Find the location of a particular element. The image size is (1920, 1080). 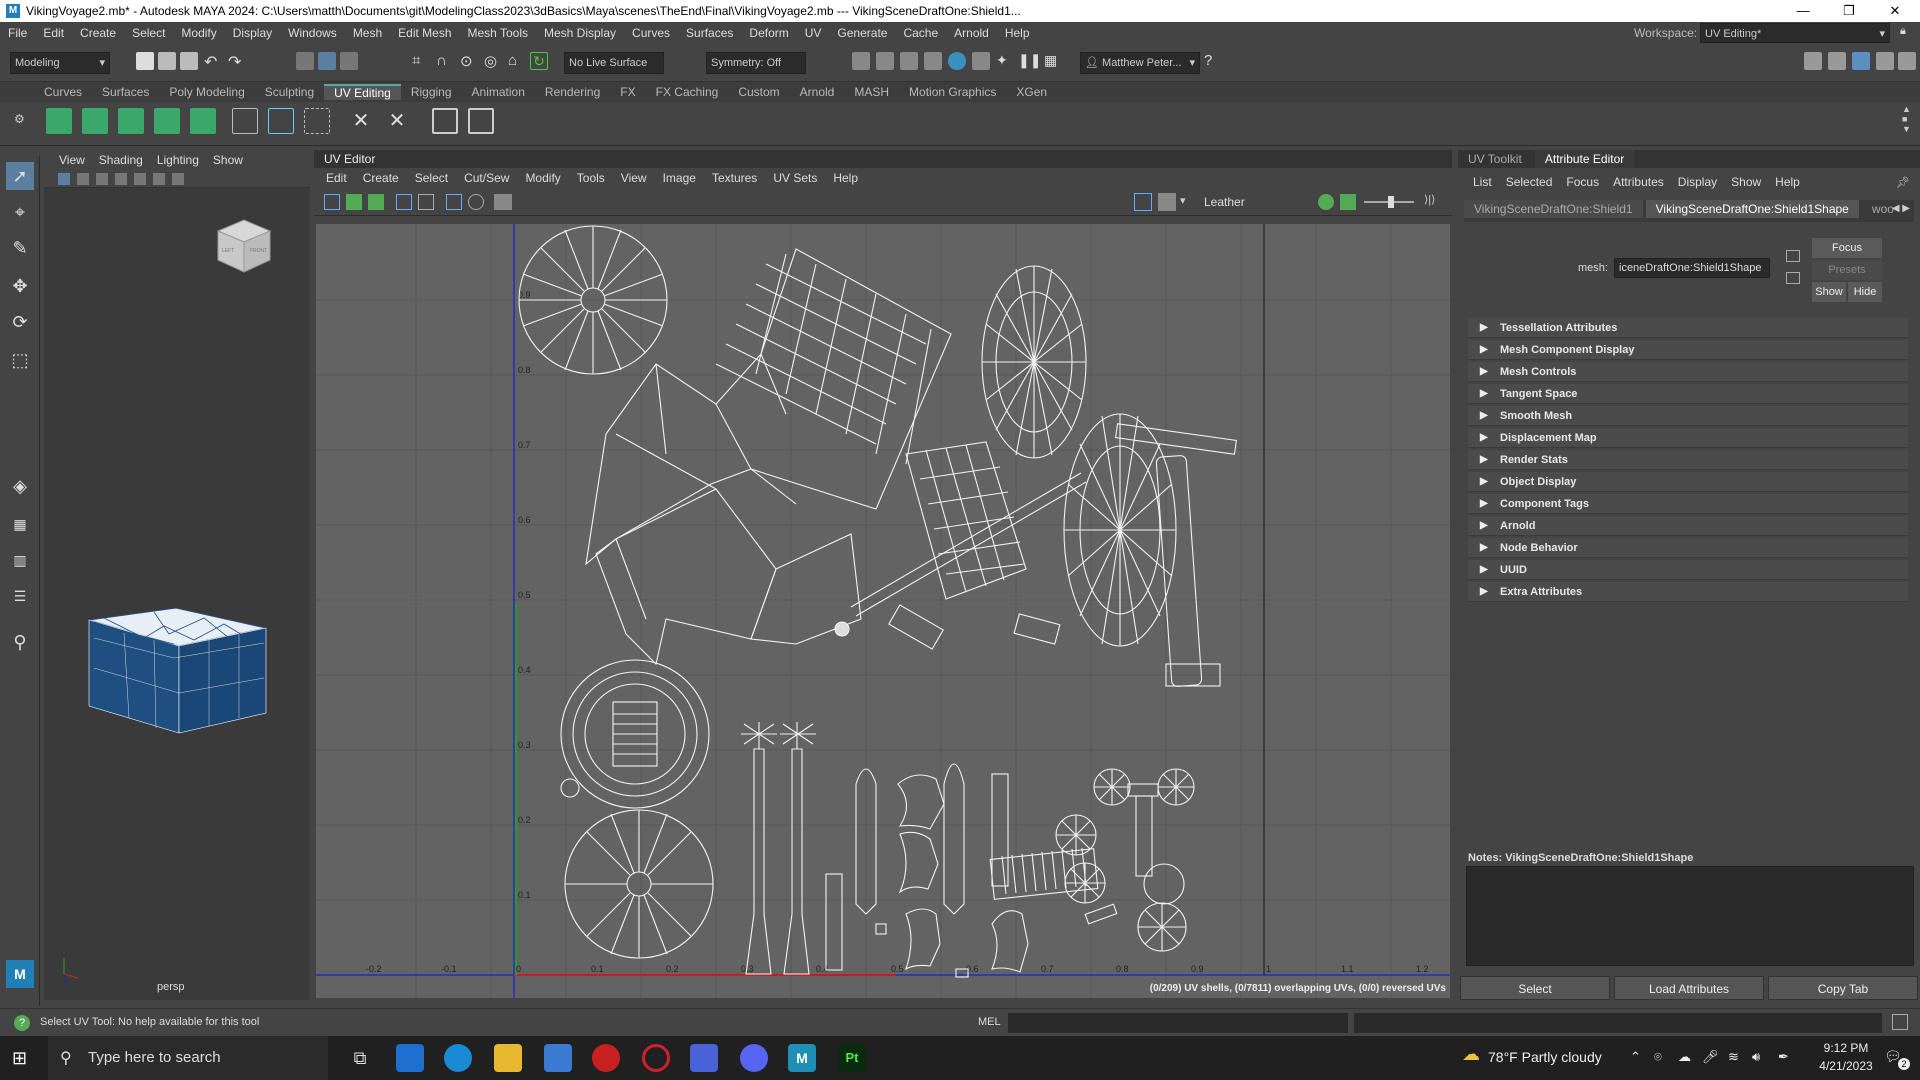

menu-edit: Edit is located at coordinates (53, 33).